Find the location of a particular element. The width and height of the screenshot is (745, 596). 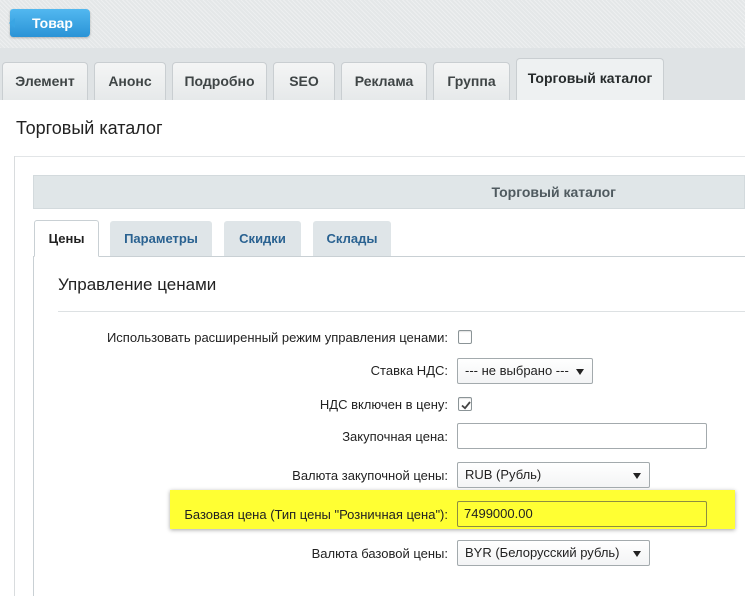

sub-tab-discounts: Скидки is located at coordinates (262, 239).